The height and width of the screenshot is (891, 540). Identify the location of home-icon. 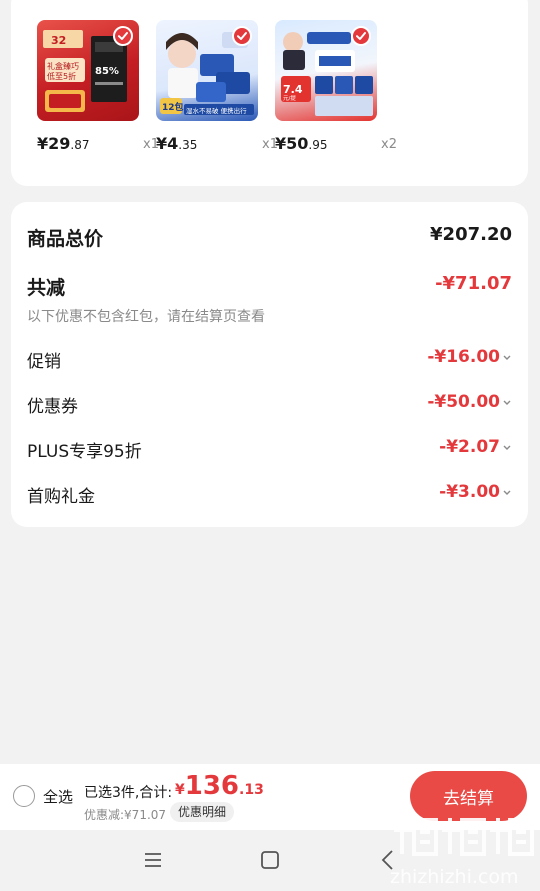
(270, 860).